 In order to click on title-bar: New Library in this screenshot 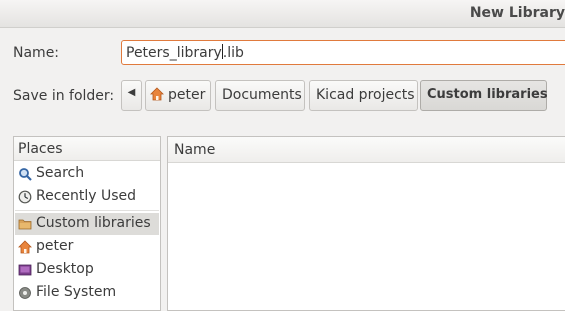, I will do `click(282, 14)`.